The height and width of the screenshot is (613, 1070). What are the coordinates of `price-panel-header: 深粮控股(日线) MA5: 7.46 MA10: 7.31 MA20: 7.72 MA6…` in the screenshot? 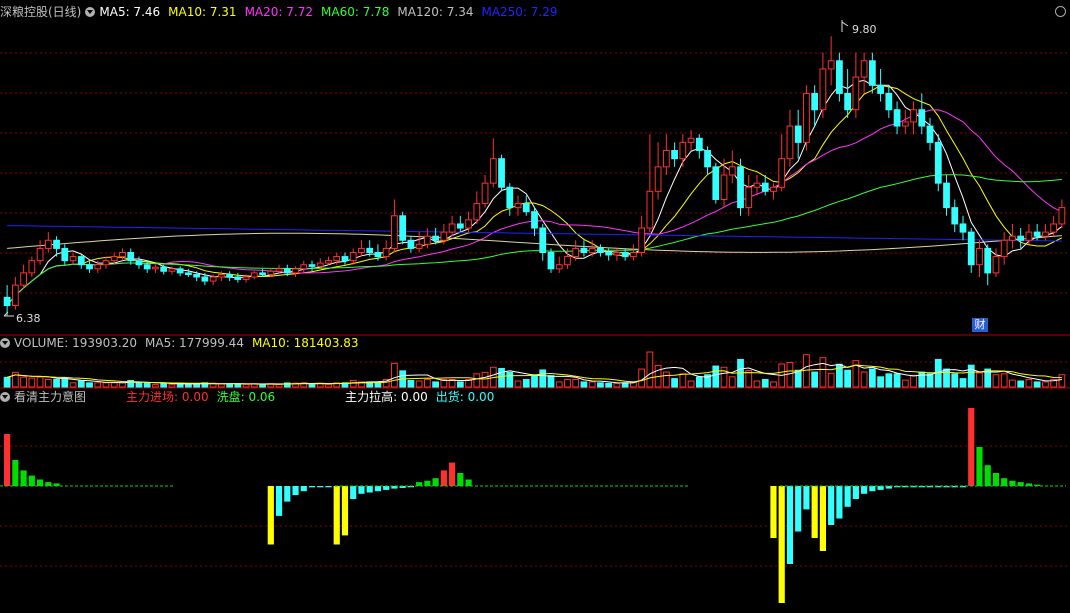 It's located at (285, 12).